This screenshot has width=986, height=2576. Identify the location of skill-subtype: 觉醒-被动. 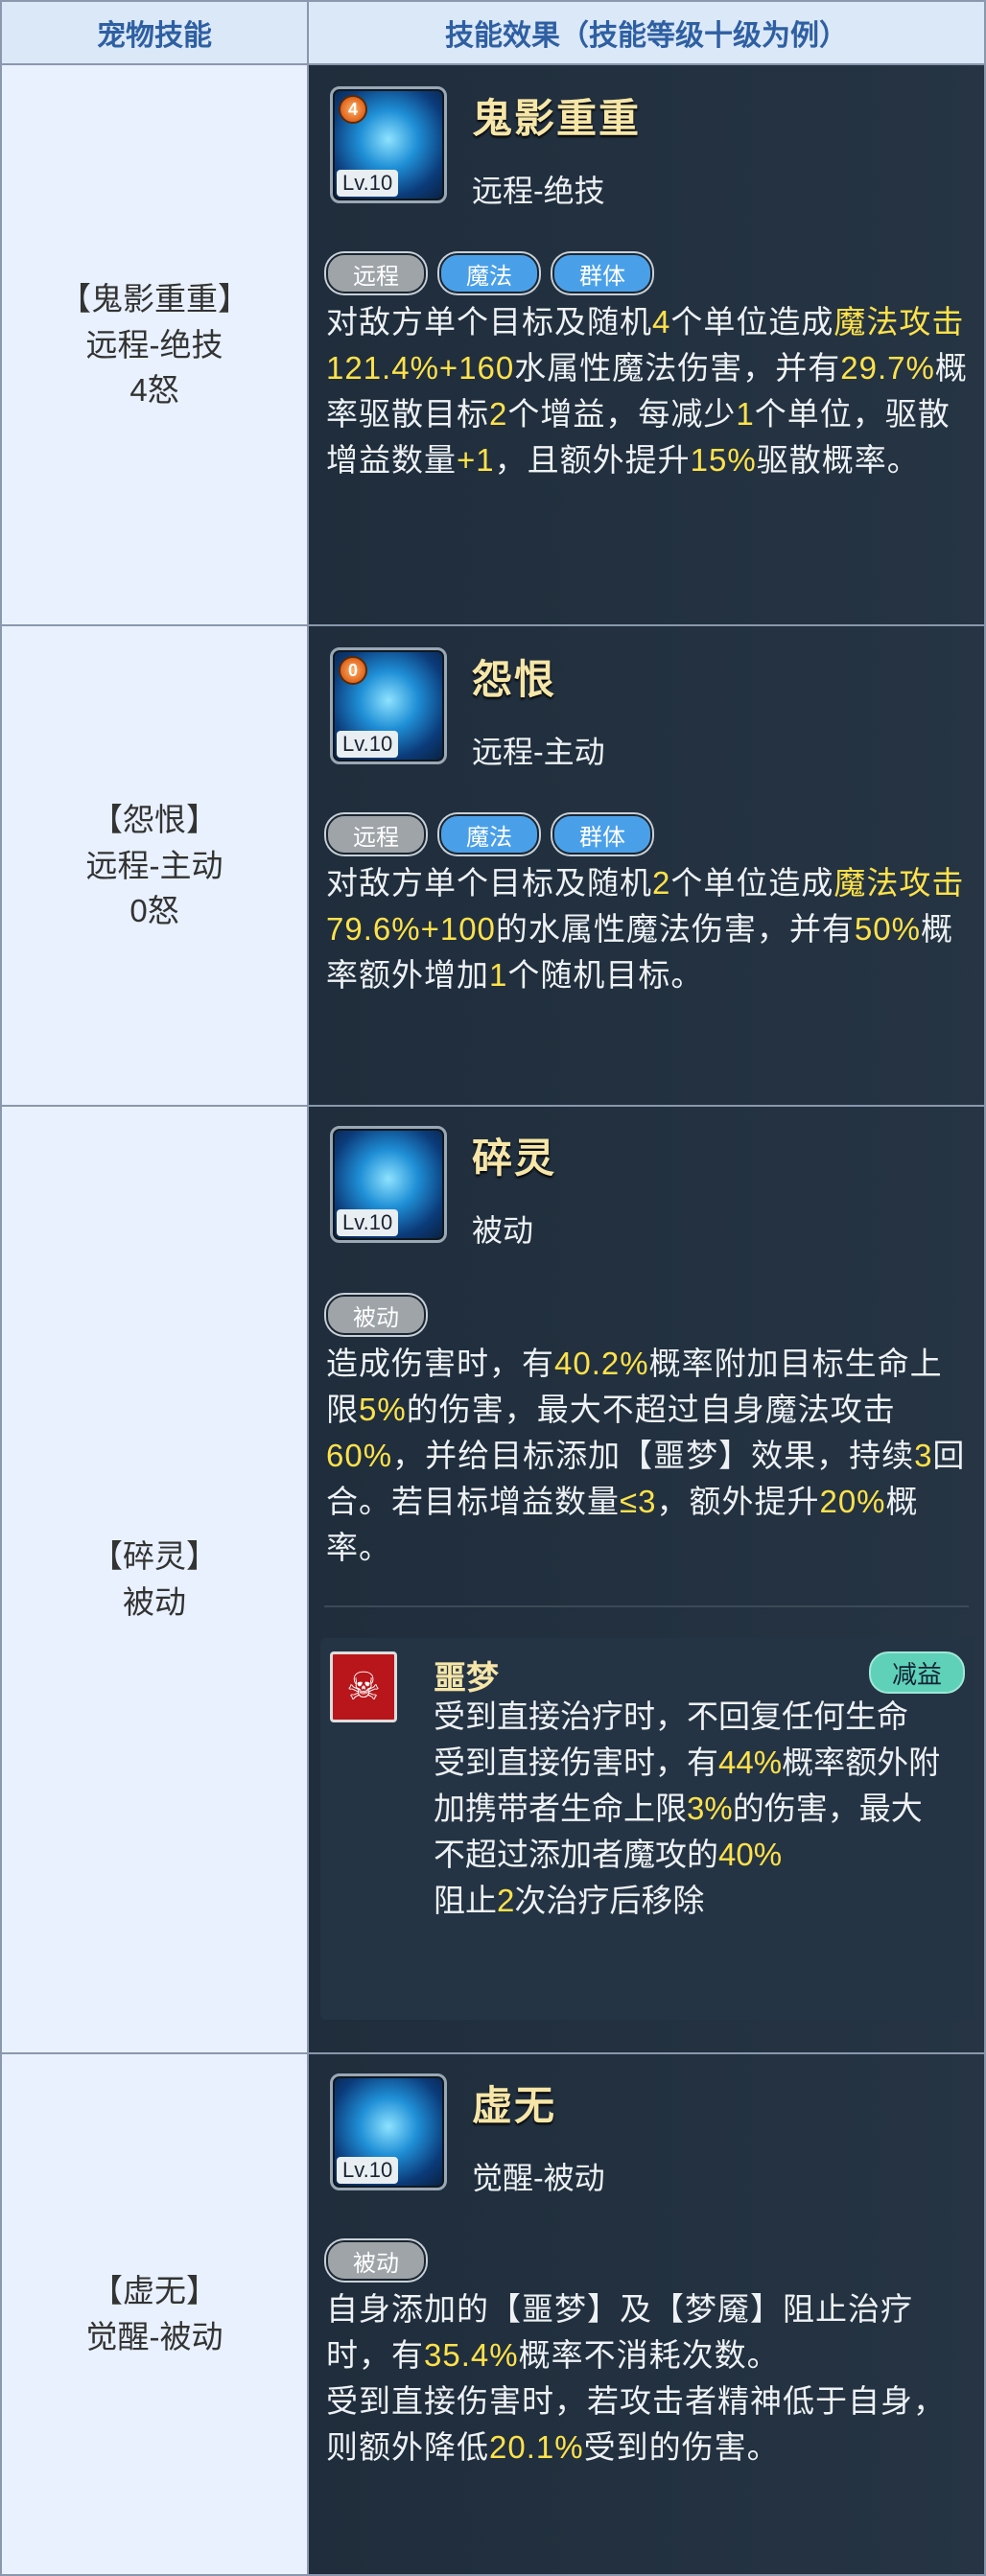
(538, 2178).